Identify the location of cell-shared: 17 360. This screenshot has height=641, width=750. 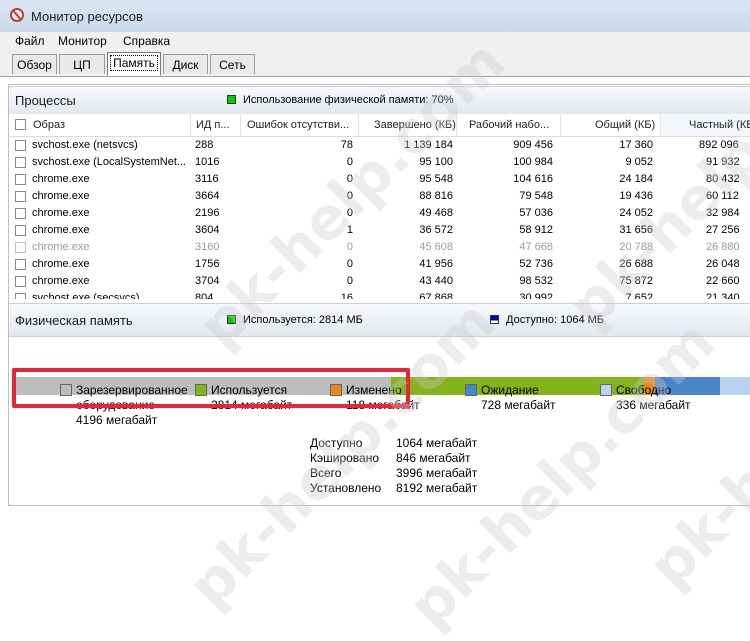
(636, 145).